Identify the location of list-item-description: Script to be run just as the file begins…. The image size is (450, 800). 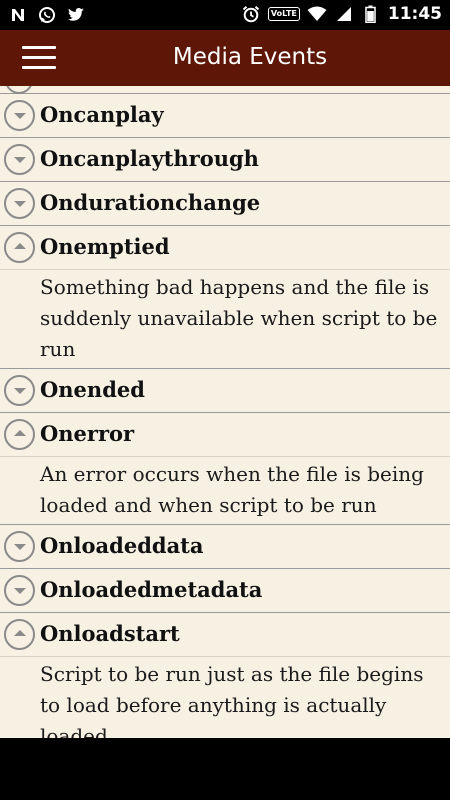
(232, 700).